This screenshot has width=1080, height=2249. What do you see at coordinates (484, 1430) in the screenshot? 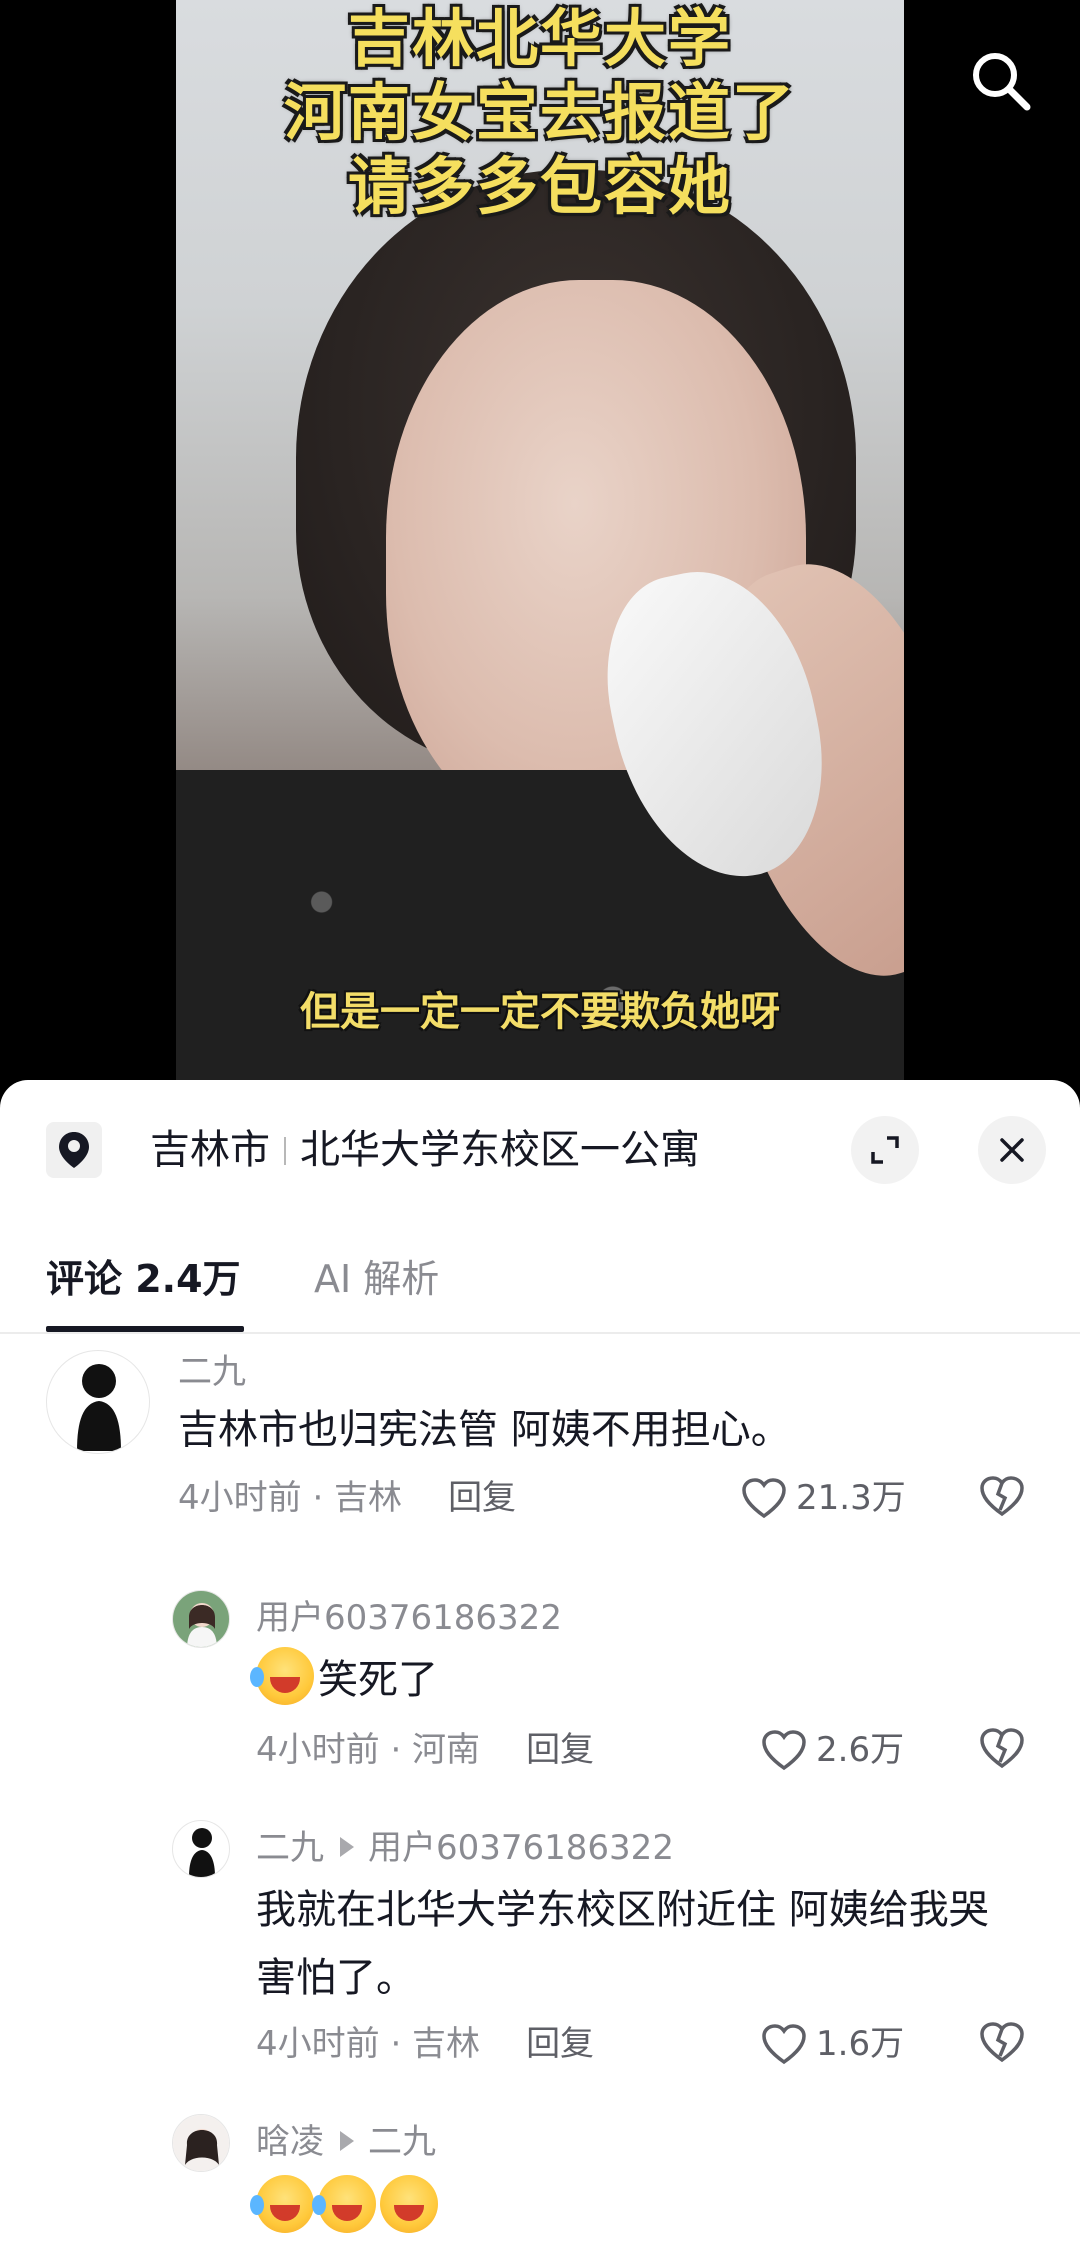
I see `comment-text: 吉林市也归宪法管 阿姨不用担心。` at bounding box center [484, 1430].